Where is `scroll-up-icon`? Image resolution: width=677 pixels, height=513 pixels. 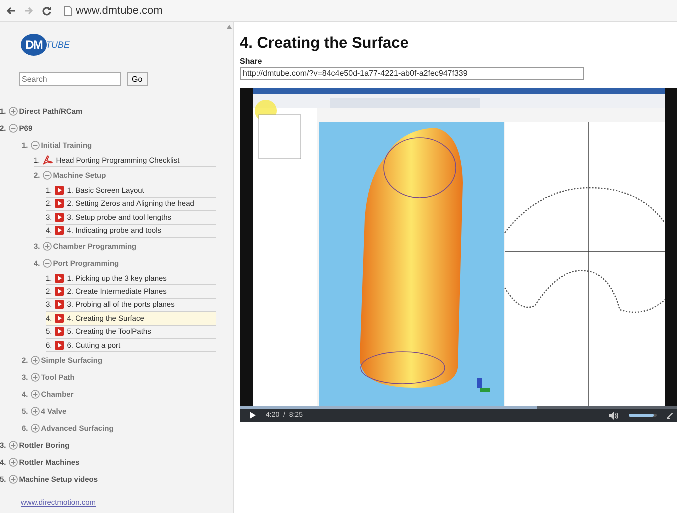 scroll-up-icon is located at coordinates (229, 27).